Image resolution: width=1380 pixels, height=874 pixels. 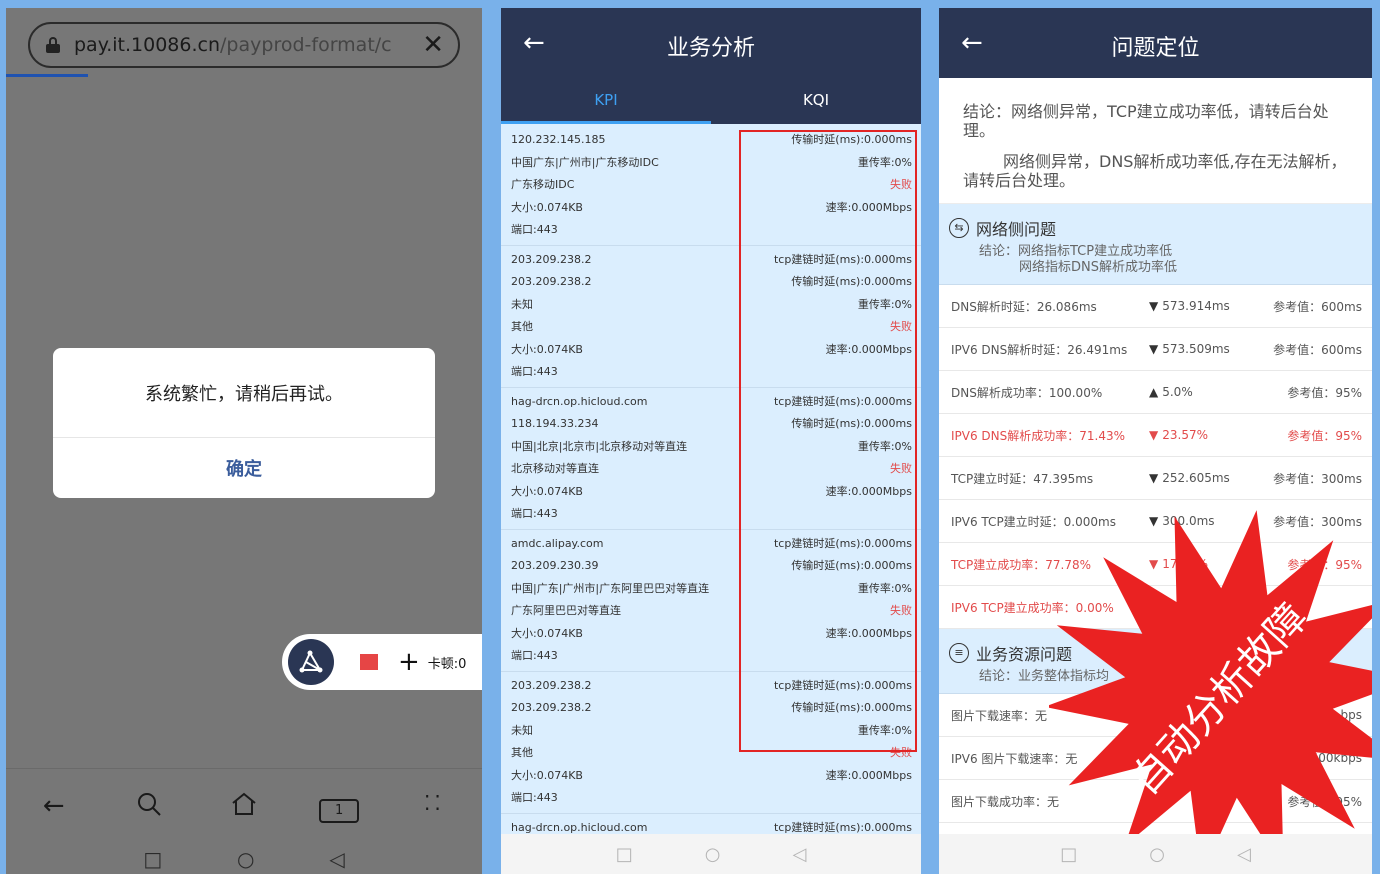 What do you see at coordinates (555, 468) in the screenshot?
I see `record-left-text: 北京移动对等直连` at bounding box center [555, 468].